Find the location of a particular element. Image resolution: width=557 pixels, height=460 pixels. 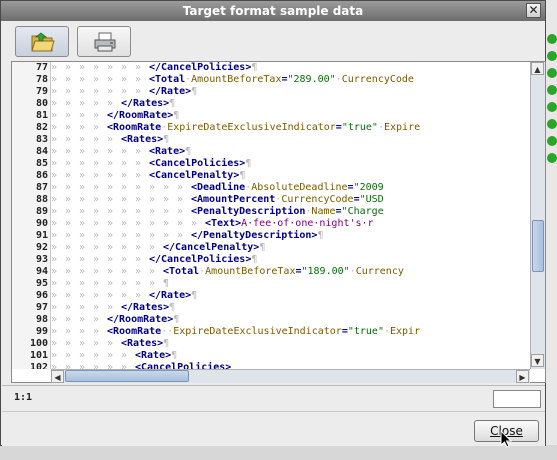

line-number: 81 is located at coordinates (41, 115).